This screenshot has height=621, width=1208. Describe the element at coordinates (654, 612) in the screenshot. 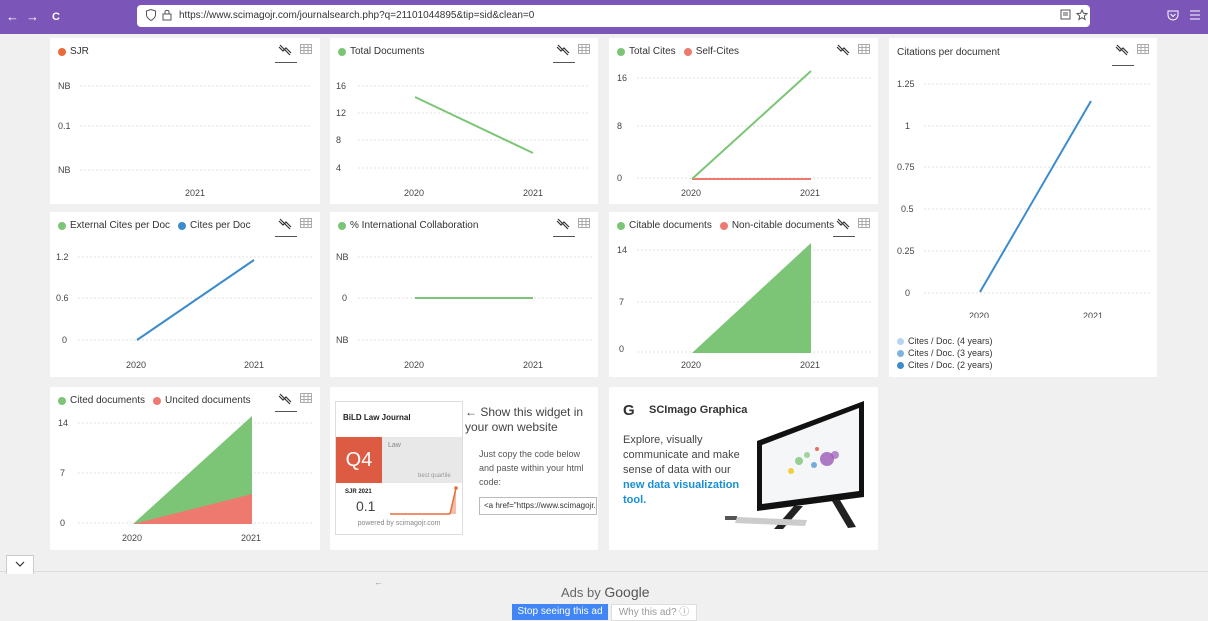

I see `why-this-ad-button: Why this ad? ⓘ` at that location.